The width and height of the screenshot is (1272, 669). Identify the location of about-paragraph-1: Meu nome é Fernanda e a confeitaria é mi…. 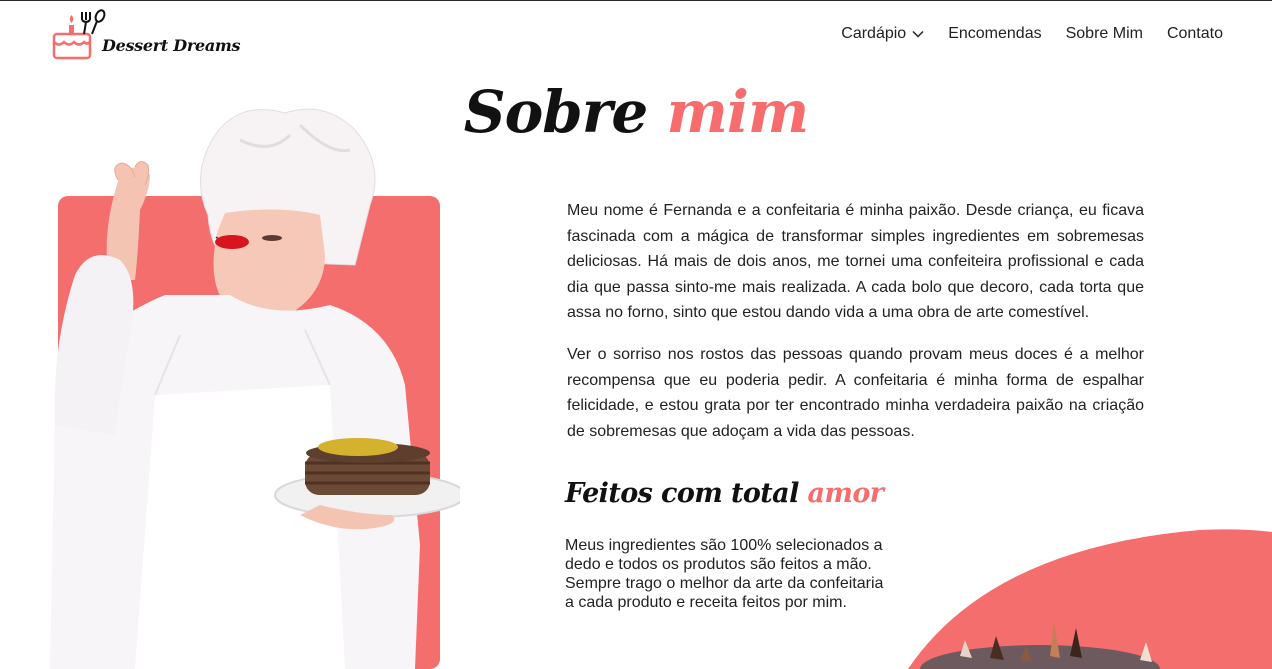
(855, 261).